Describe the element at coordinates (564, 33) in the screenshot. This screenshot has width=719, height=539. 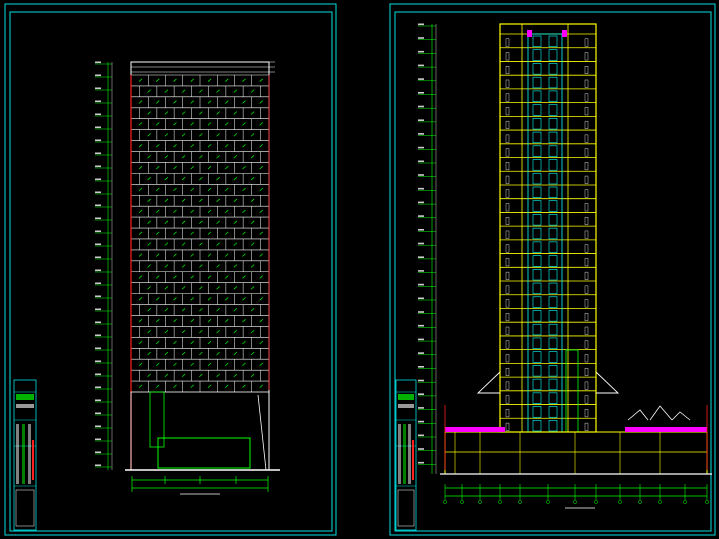
I see `roof-equipment-right` at that location.